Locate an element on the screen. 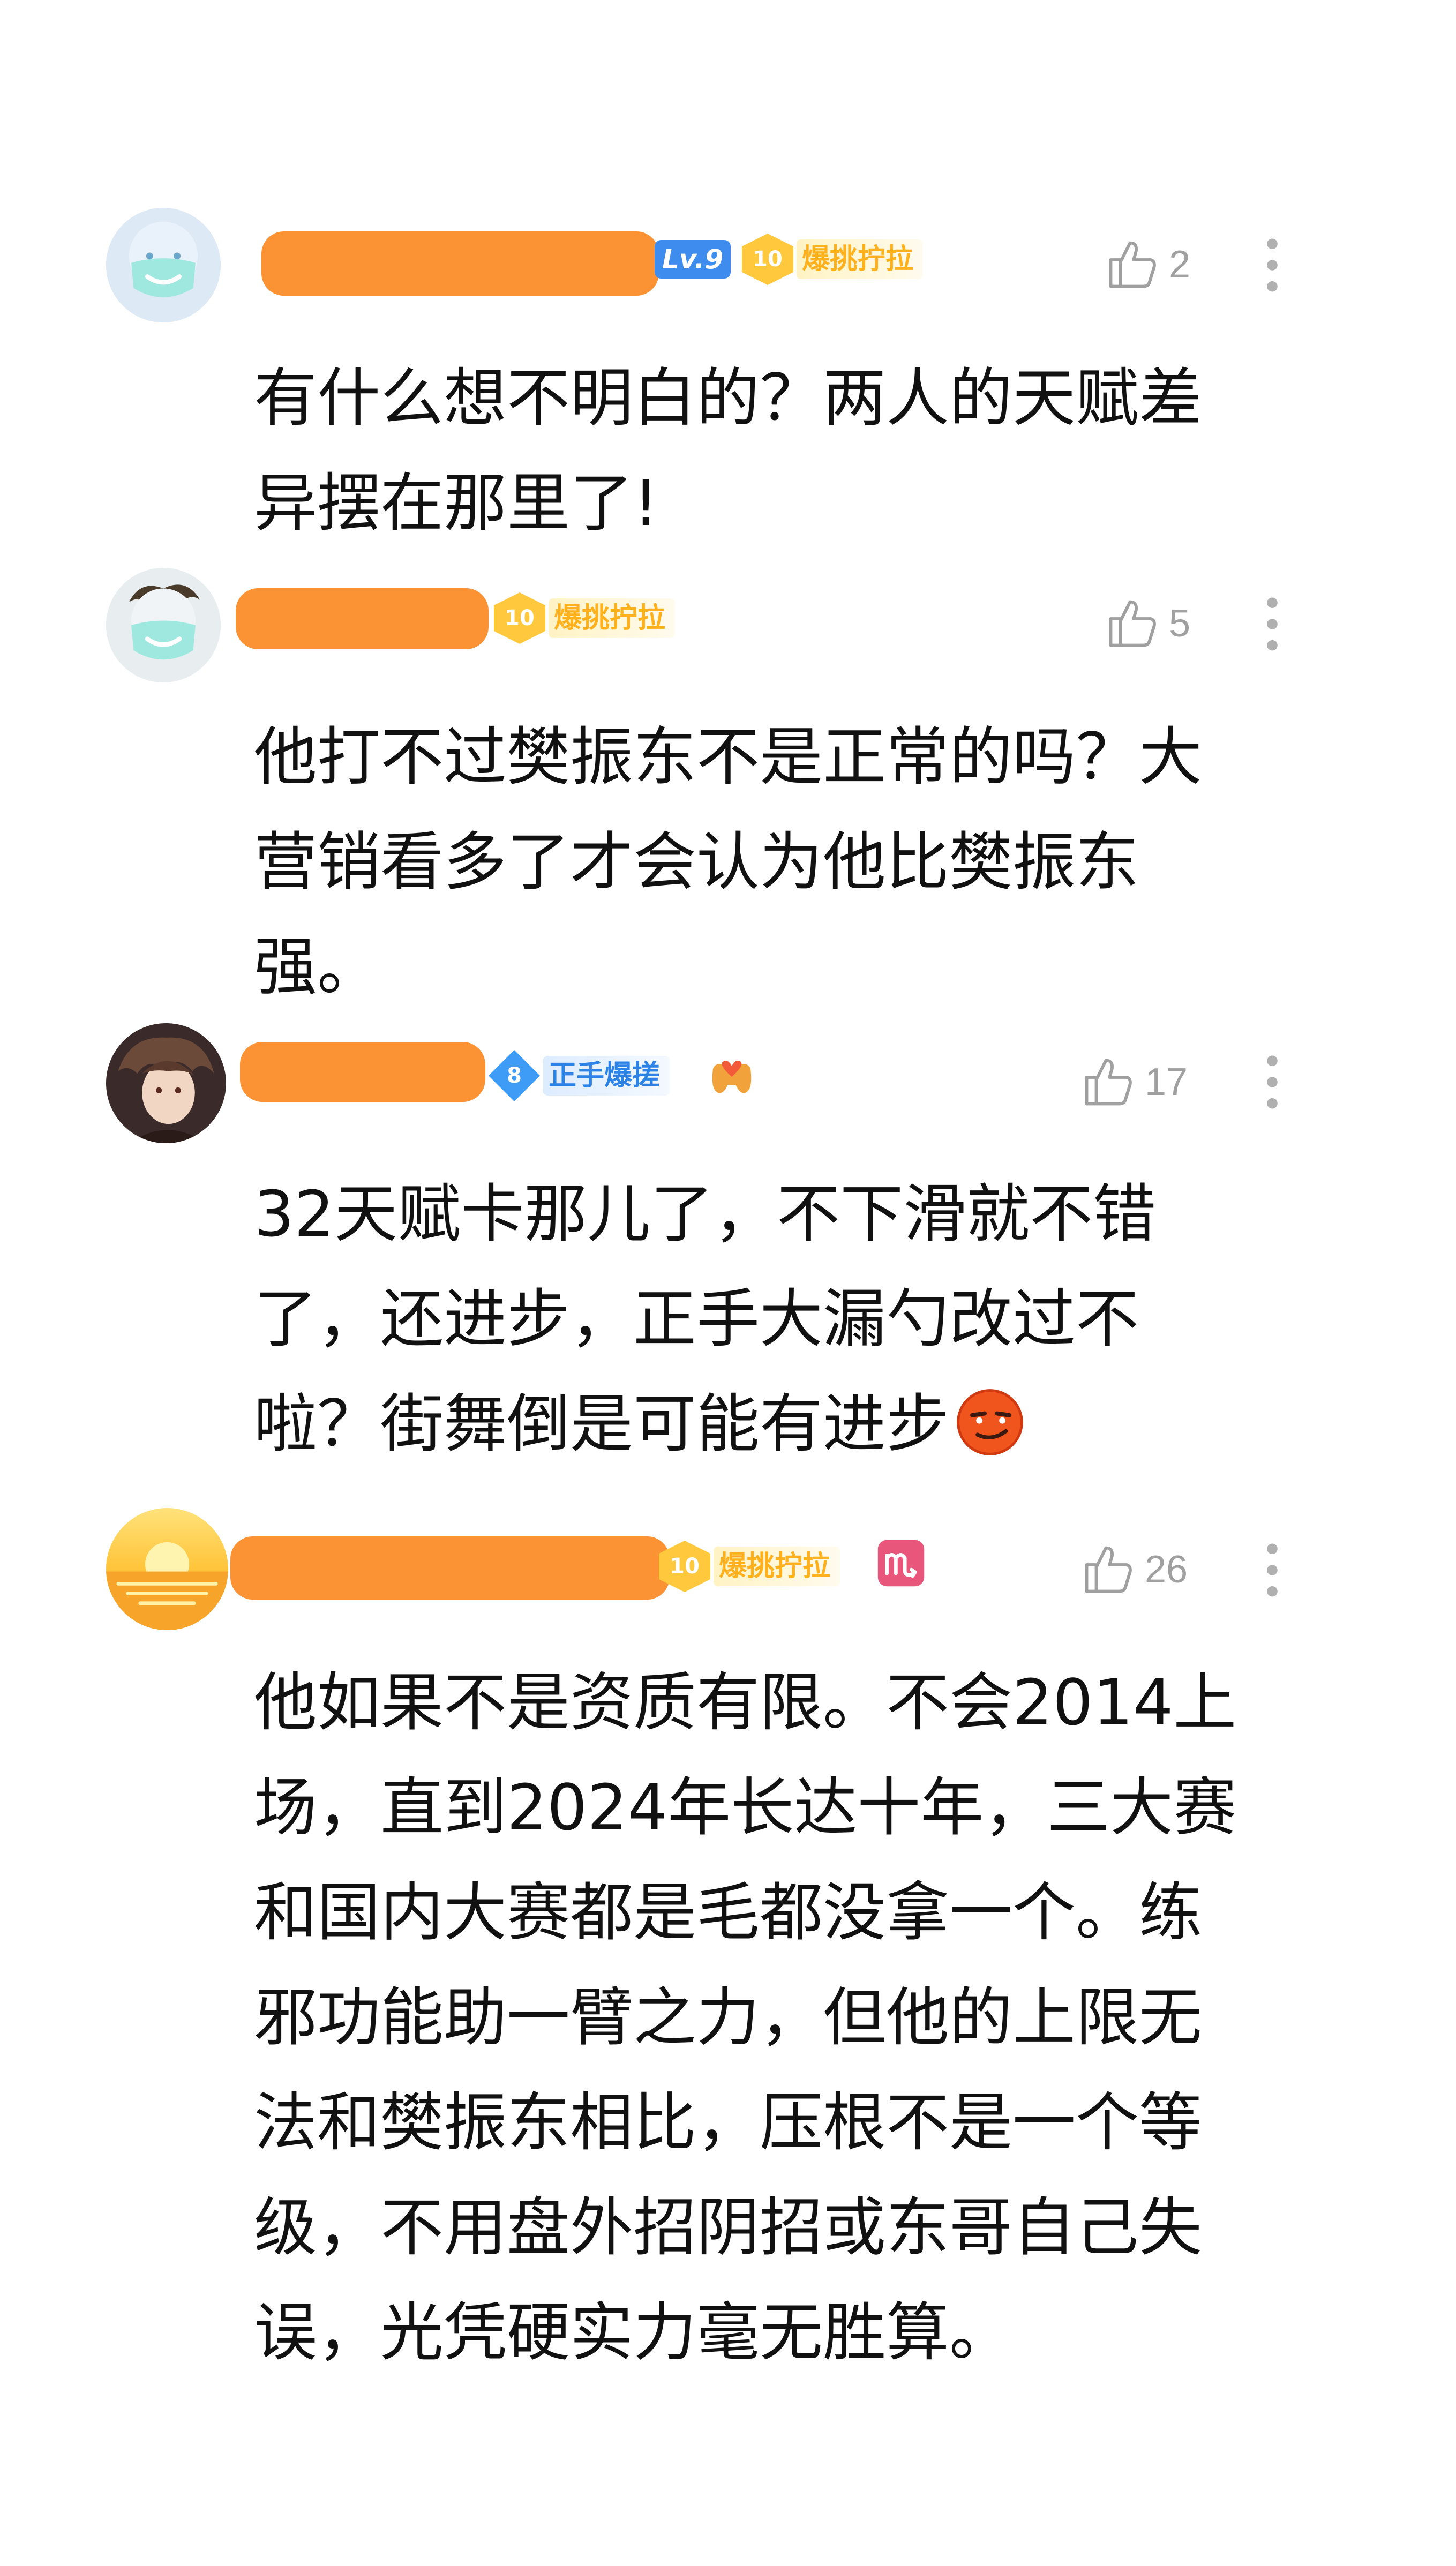 Image resolution: width=1456 pixels, height=2566 pixels. like-button: 2 is located at coordinates (1147, 265).